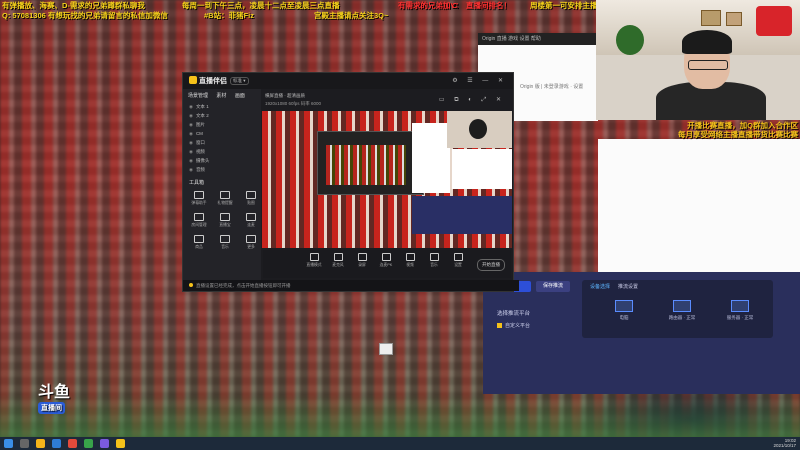 The height and width of the screenshot is (450, 800). What do you see at coordinates (24, 443) in the screenshot?
I see `search-icon` at bounding box center [24, 443].